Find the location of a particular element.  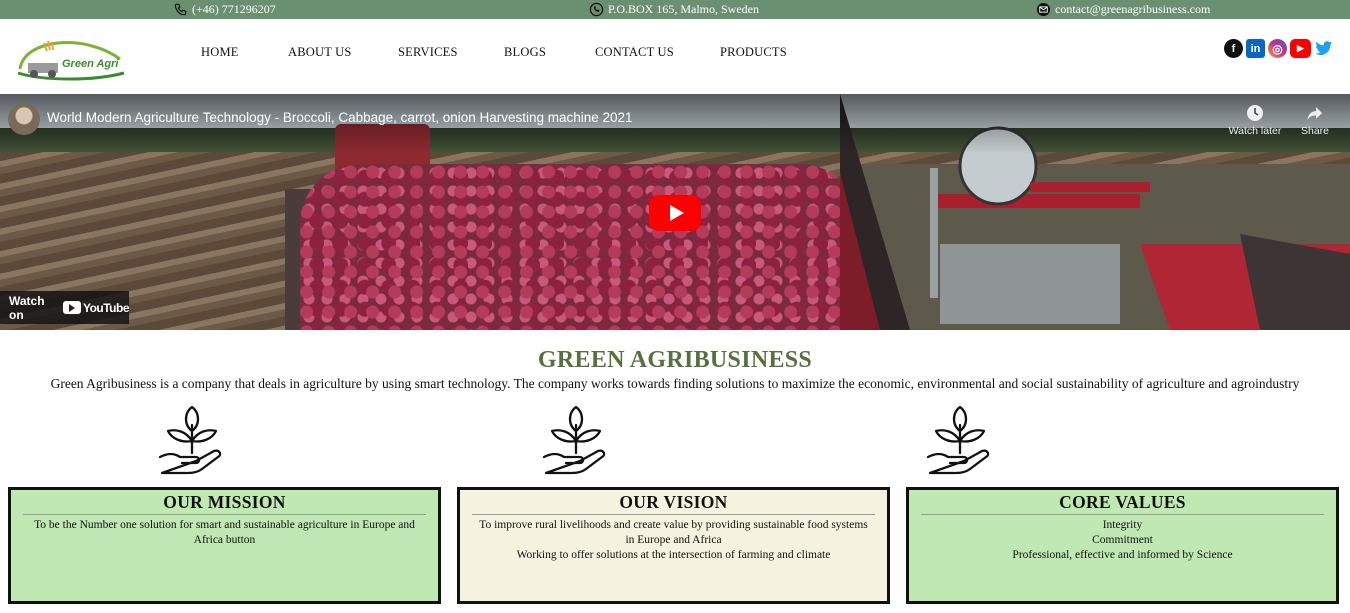

social-links: f in ◎ ▶ is located at coordinates (1278, 48).